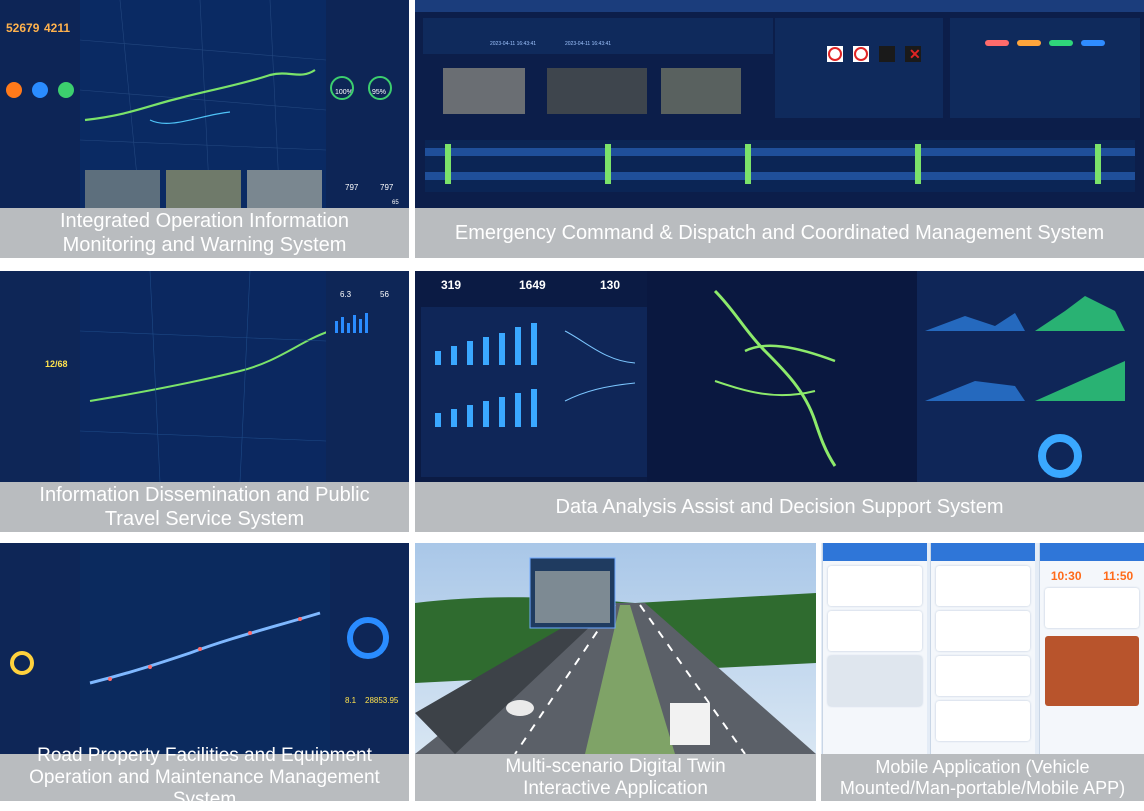  What do you see at coordinates (588, 44) in the screenshot?
I see `timestamp-2: 2023-04-11 16:43:41` at bounding box center [588, 44].